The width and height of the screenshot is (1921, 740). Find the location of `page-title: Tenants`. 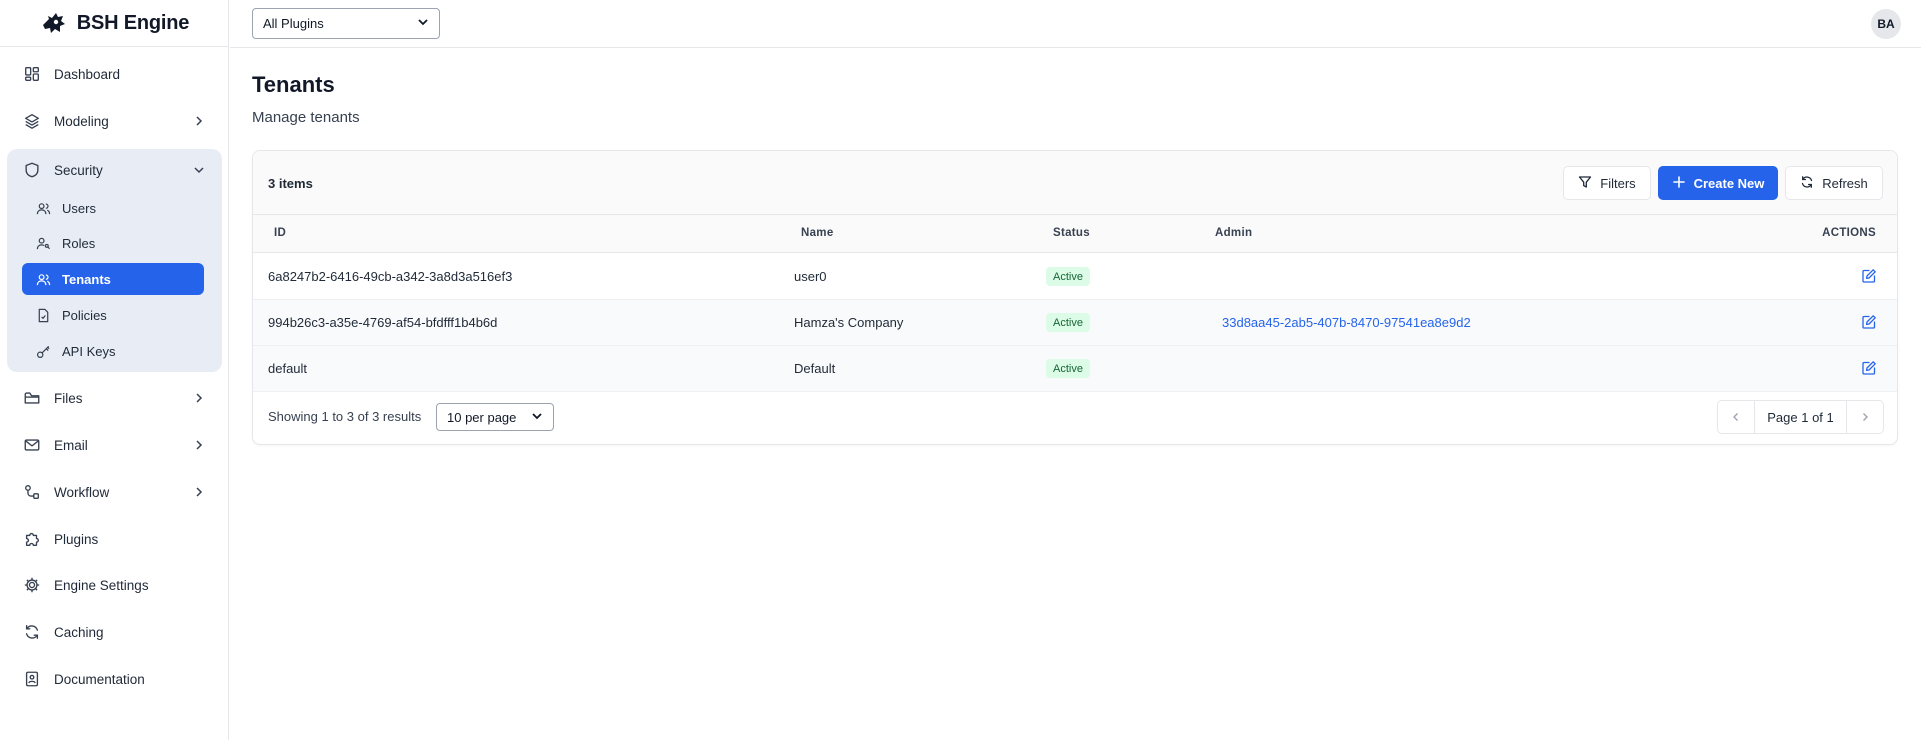

page-title: Tenants is located at coordinates (293, 84).